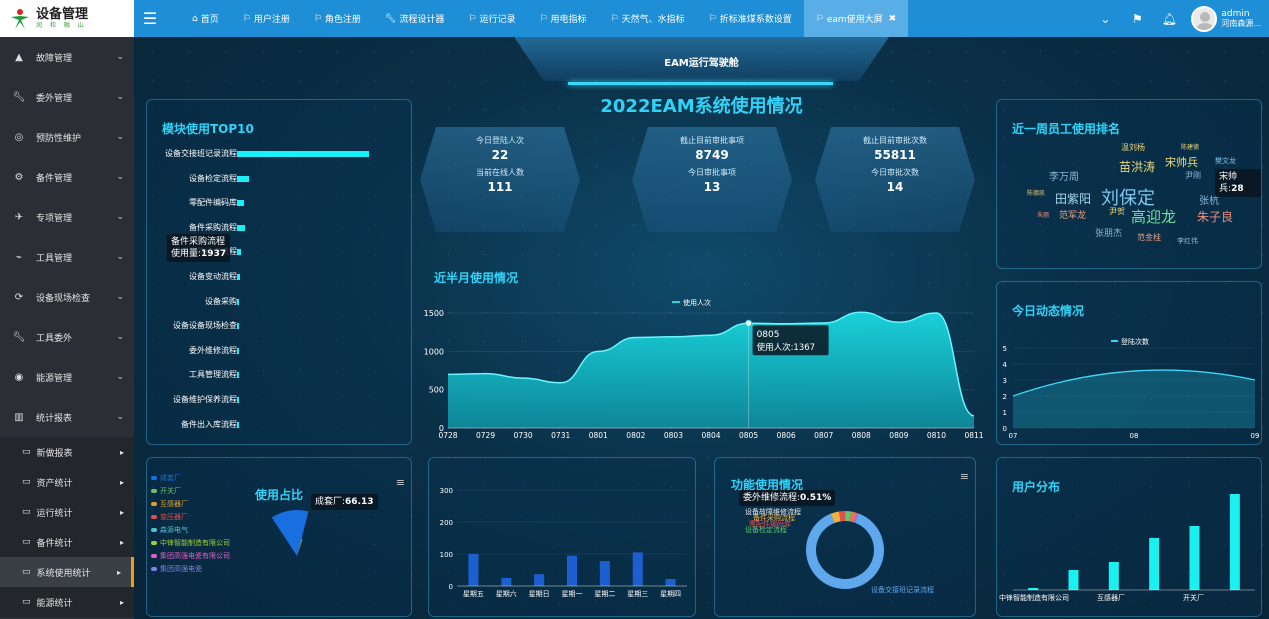 The image size is (1269, 619). I want to click on legend-label: 使用人次, so click(697, 302).